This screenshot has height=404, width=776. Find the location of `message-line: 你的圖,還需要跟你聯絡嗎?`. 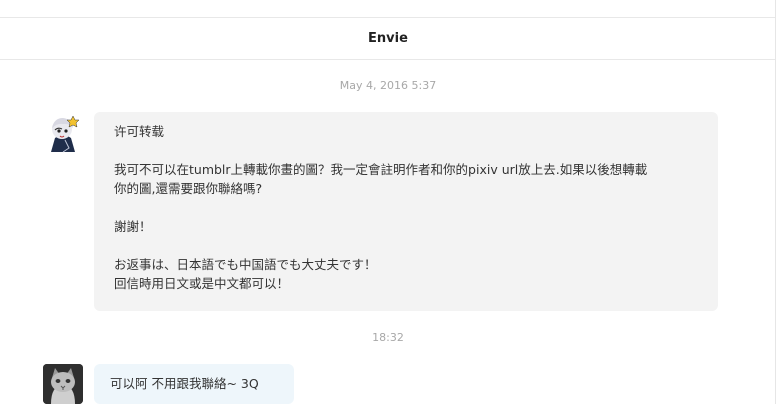

message-line: 你的圖,還需要跟你聯絡嗎? is located at coordinates (188, 188).